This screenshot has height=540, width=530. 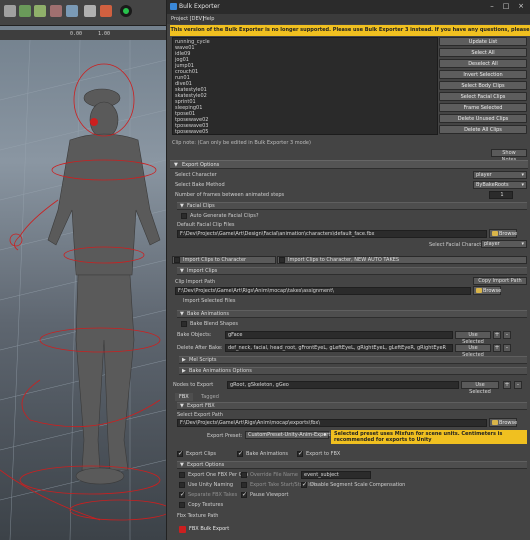 What do you see at coordinates (213, 495) in the screenshot?
I see `separate-takes-label: Separate FBX Takes` at bounding box center [213, 495].